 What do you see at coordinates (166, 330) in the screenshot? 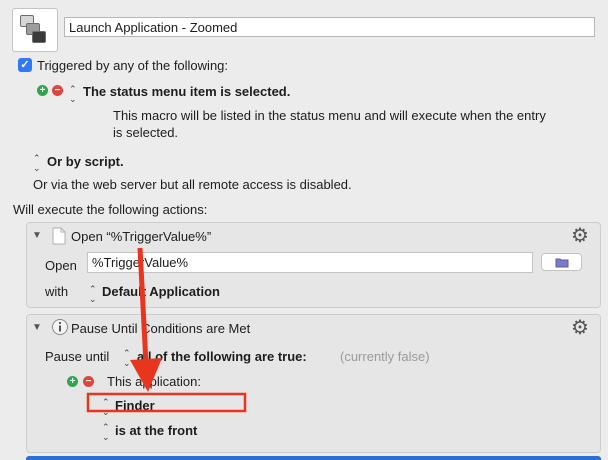
I see `annotation-overlay` at bounding box center [166, 330].